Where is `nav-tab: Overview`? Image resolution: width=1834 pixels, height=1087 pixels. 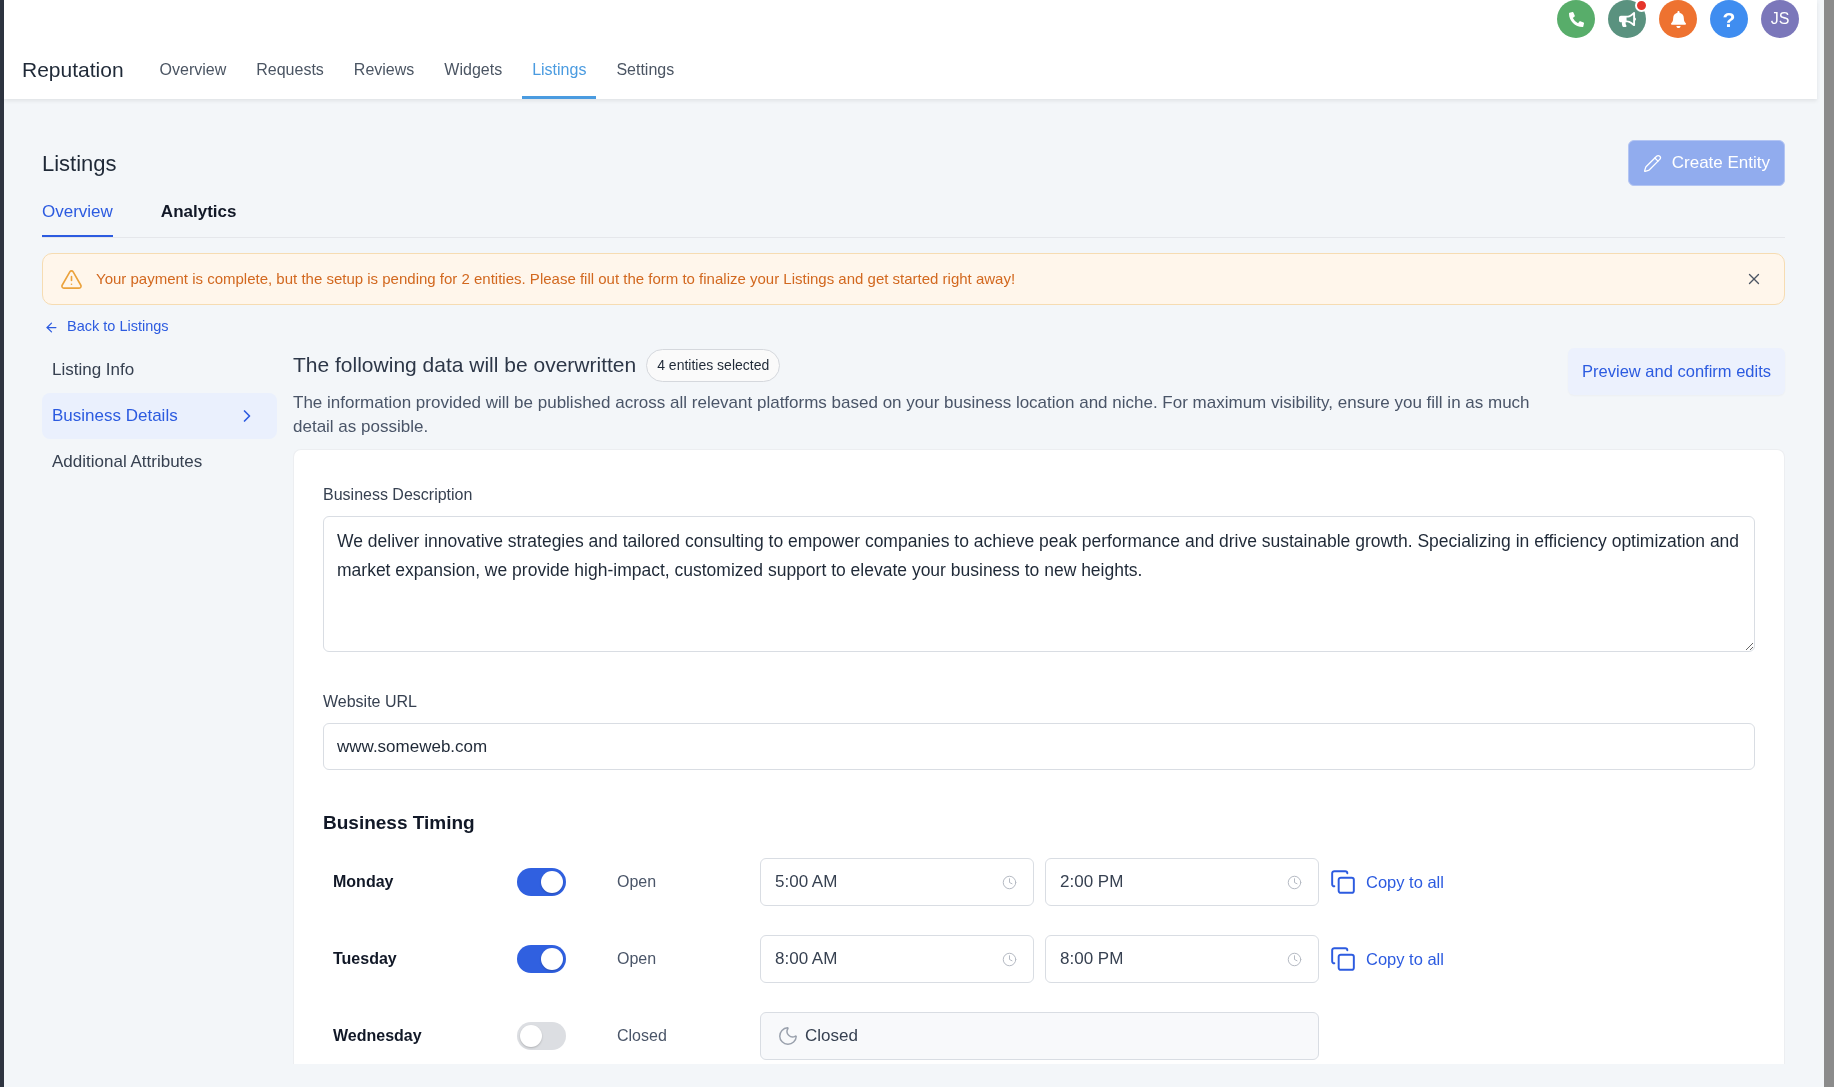 nav-tab: Overview is located at coordinates (193, 68).